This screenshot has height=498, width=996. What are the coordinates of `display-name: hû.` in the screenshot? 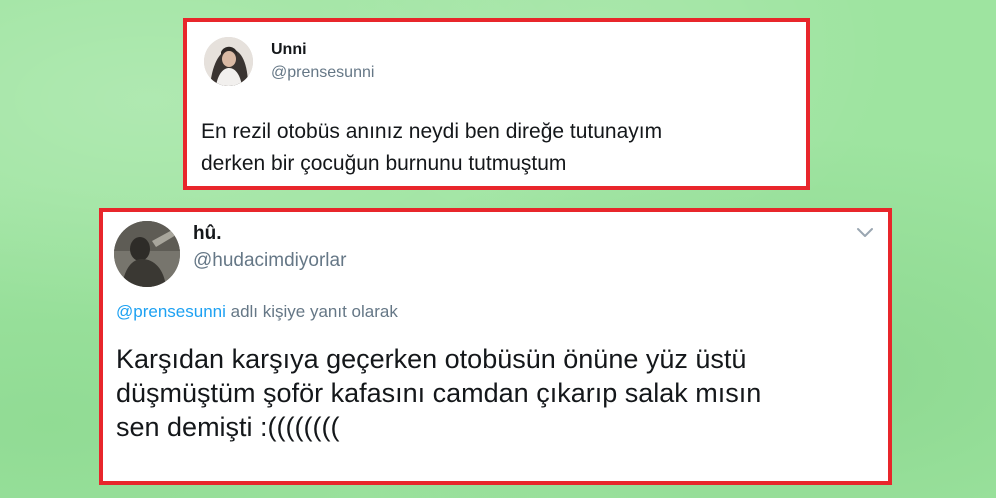 It's located at (207, 234).